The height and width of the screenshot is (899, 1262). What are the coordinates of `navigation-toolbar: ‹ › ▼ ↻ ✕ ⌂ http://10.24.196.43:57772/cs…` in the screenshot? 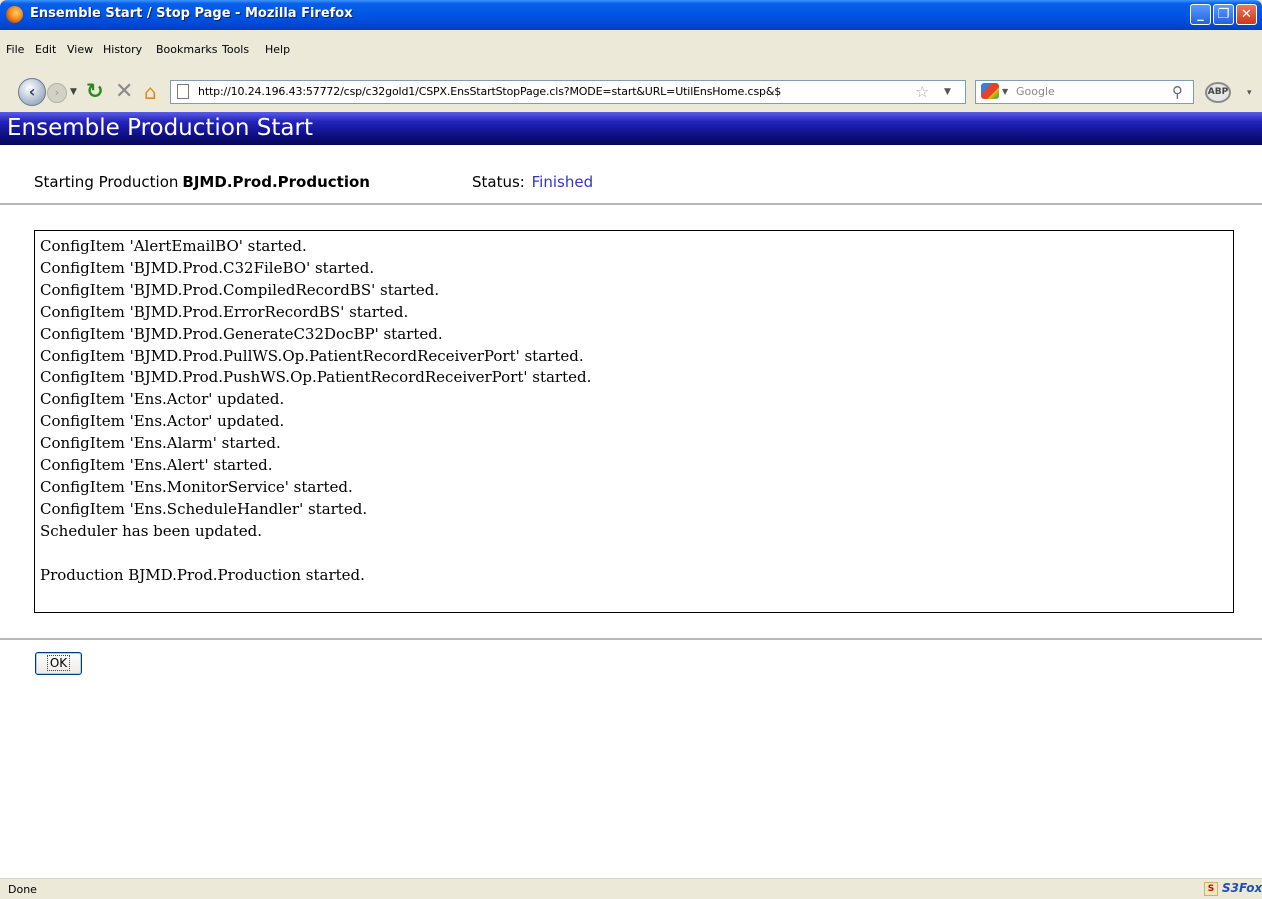 It's located at (631, 86).